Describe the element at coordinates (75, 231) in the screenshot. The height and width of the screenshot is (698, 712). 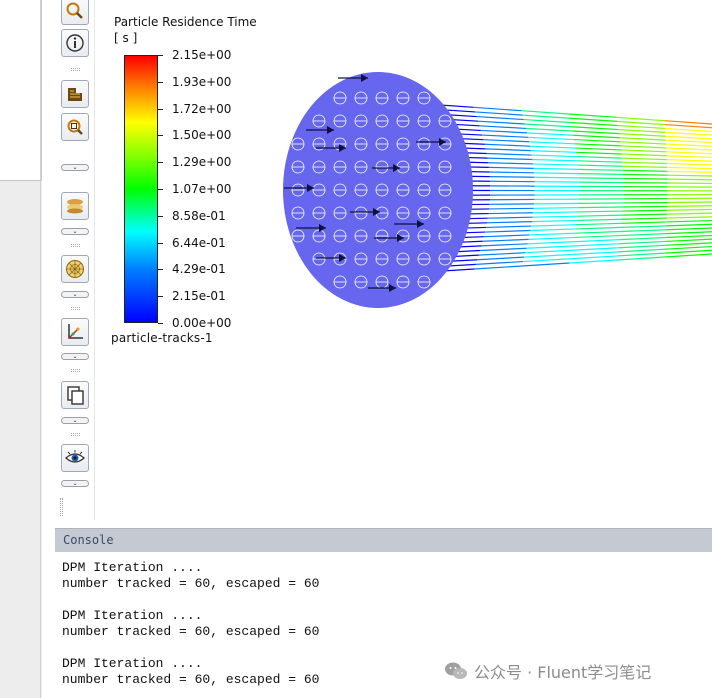
I see `expand-group-2: ⌄` at that location.